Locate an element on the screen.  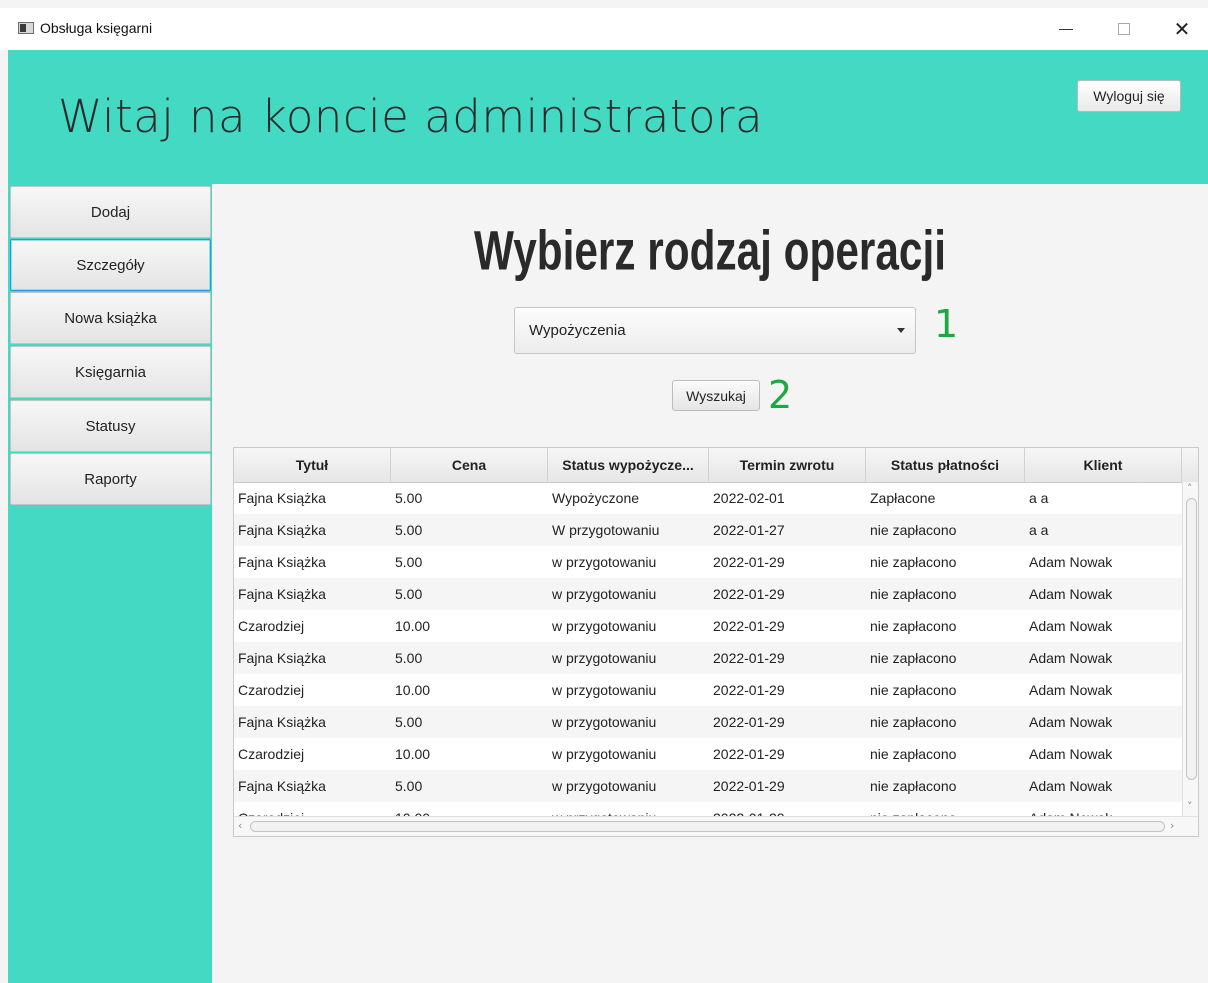
maximize-icon is located at coordinates (1124, 29).